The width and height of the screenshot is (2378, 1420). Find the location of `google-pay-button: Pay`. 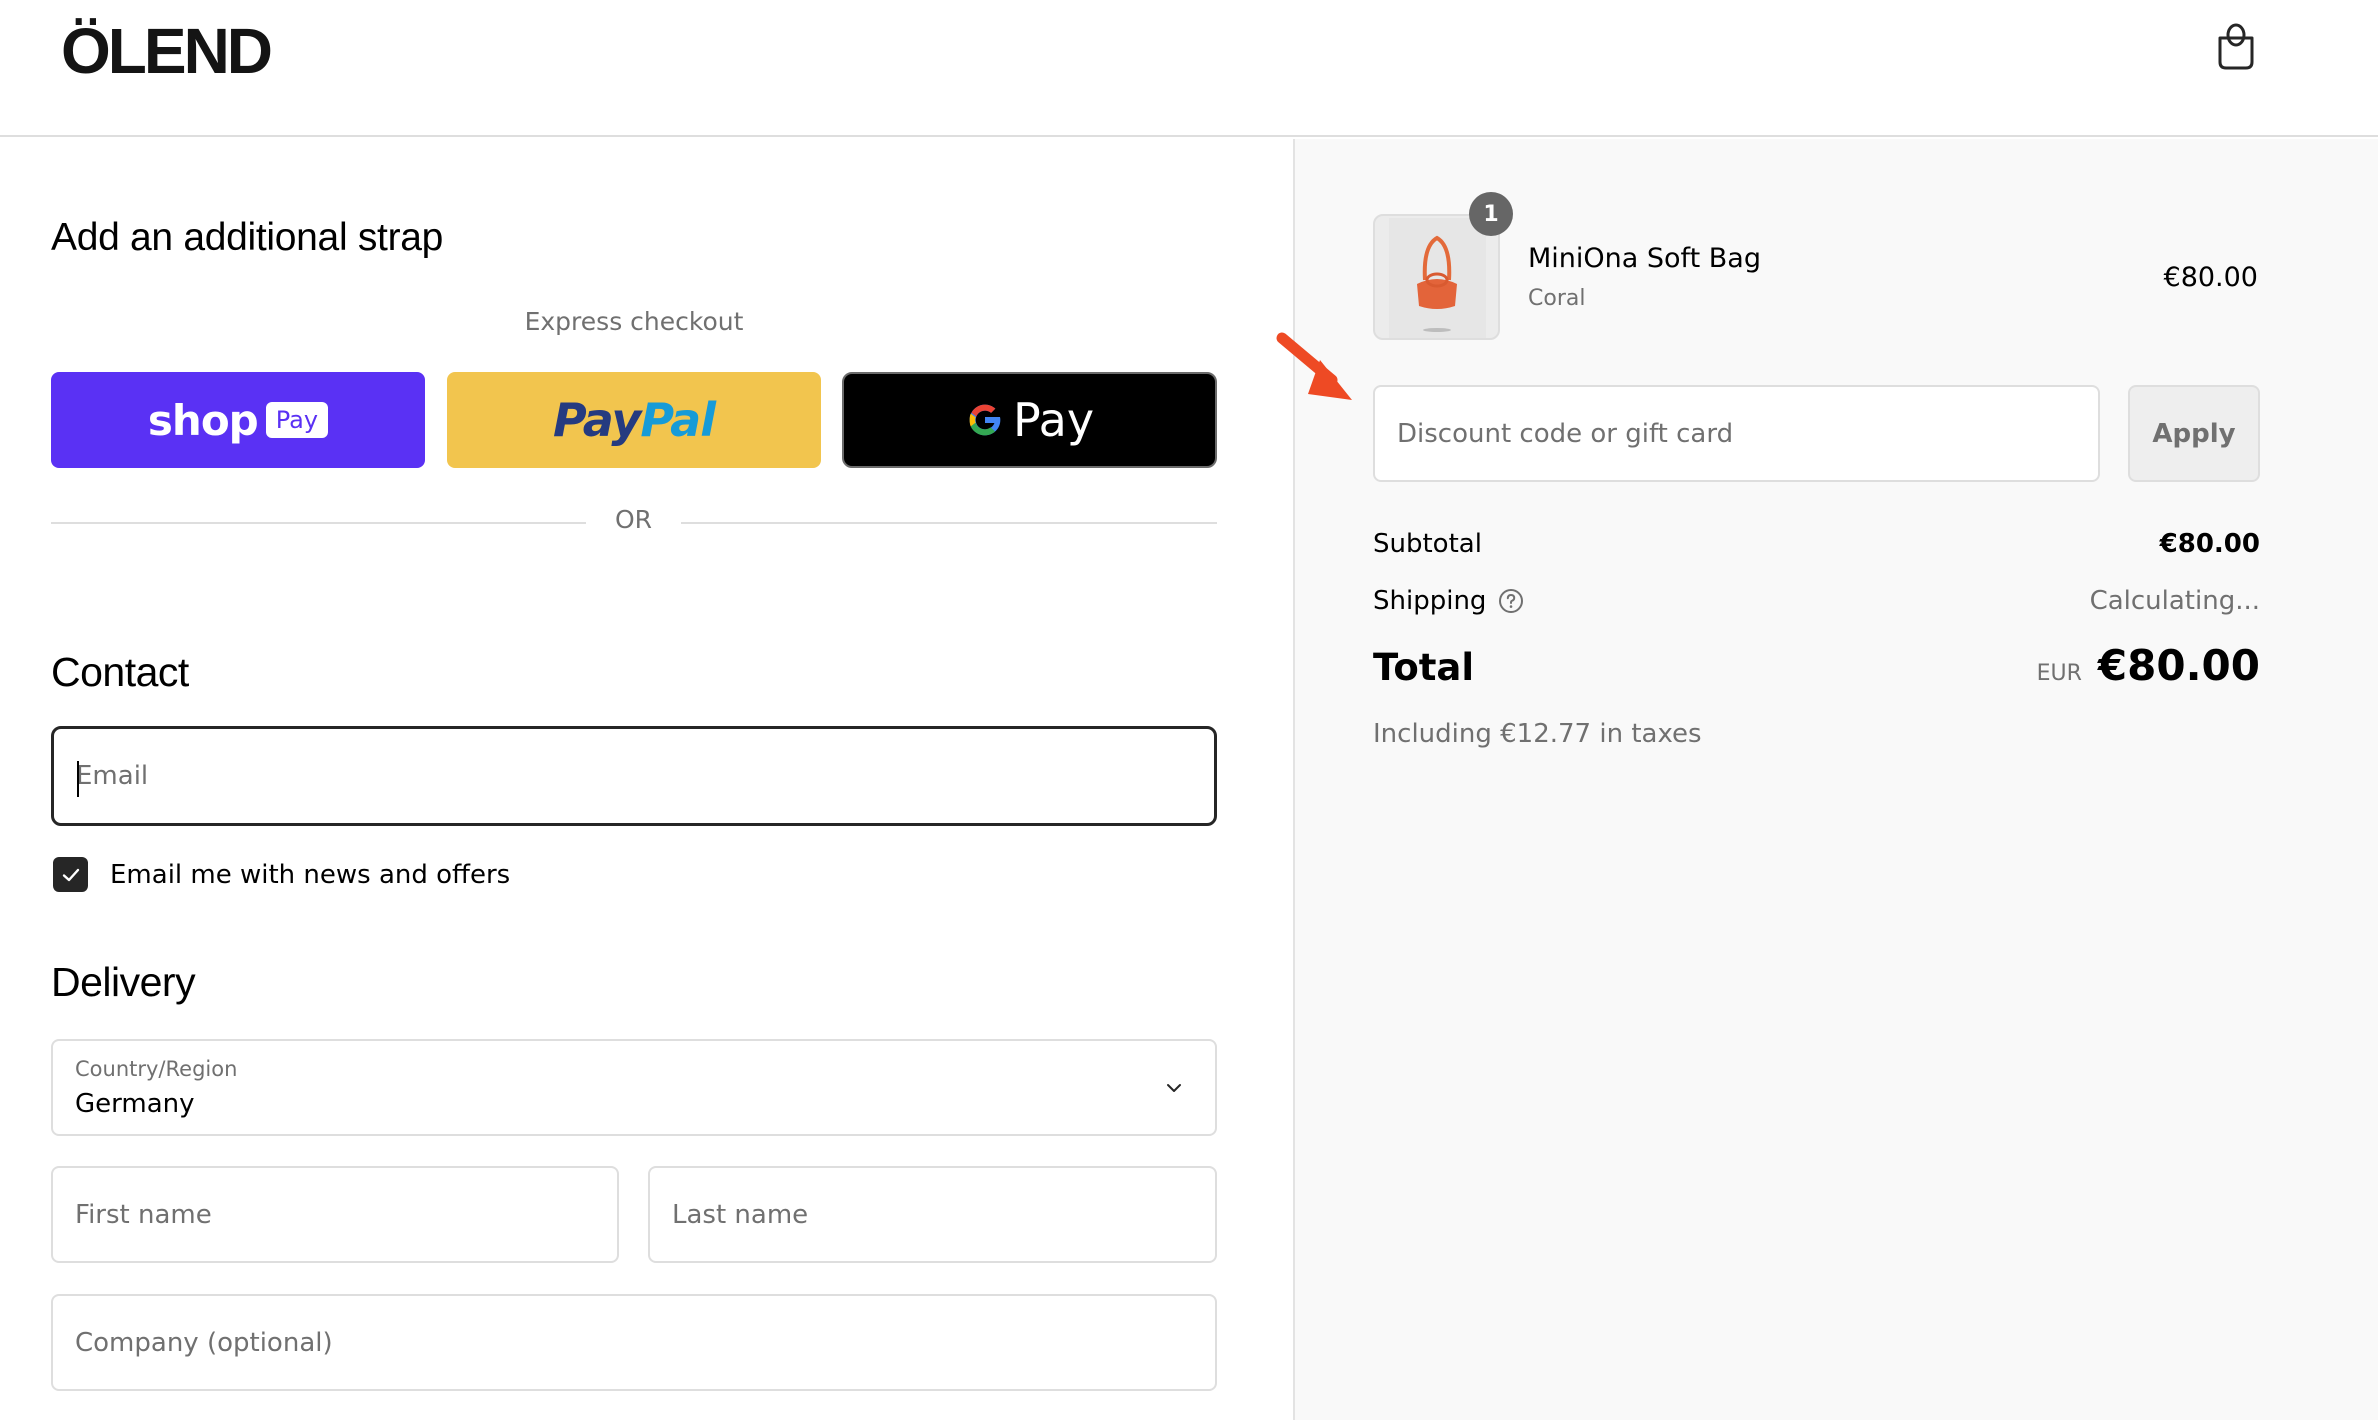

google-pay-button: Pay is located at coordinates (1029, 420).